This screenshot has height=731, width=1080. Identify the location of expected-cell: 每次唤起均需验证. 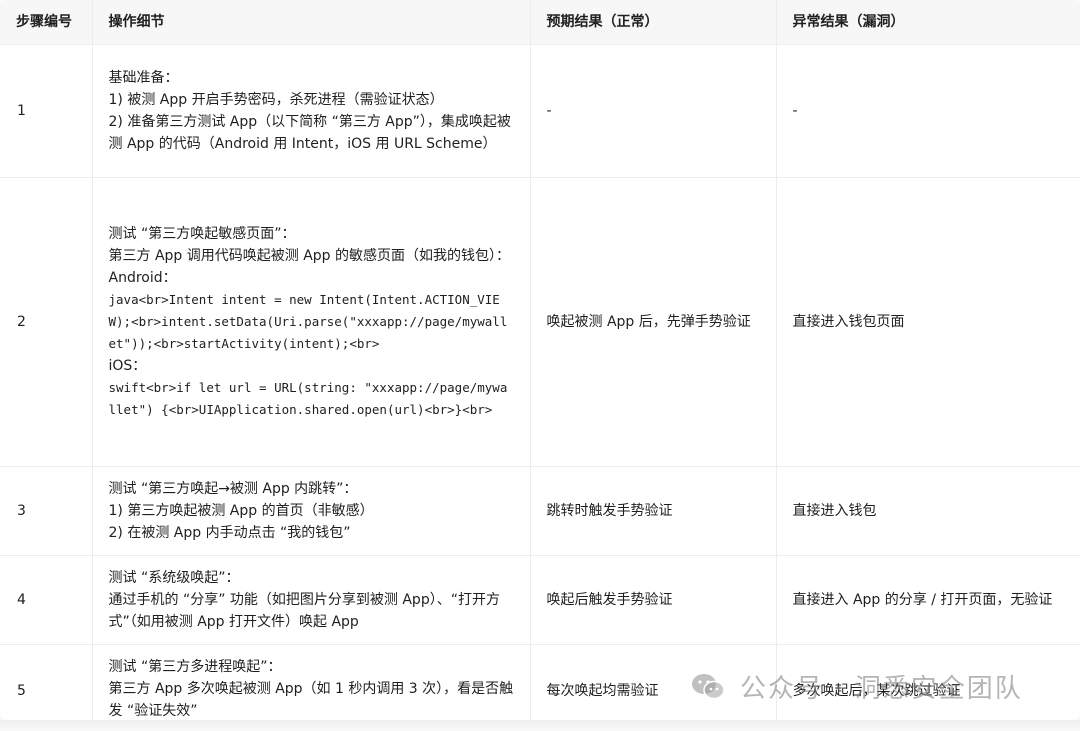
(653, 682).